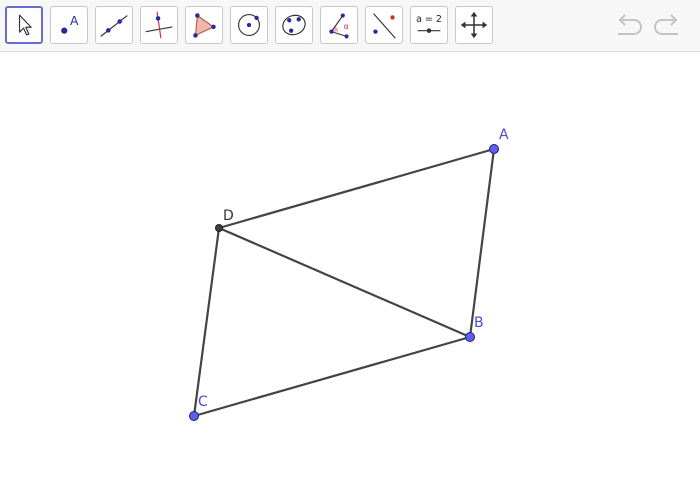 The width and height of the screenshot is (700, 500). I want to click on undo-button, so click(629, 26).